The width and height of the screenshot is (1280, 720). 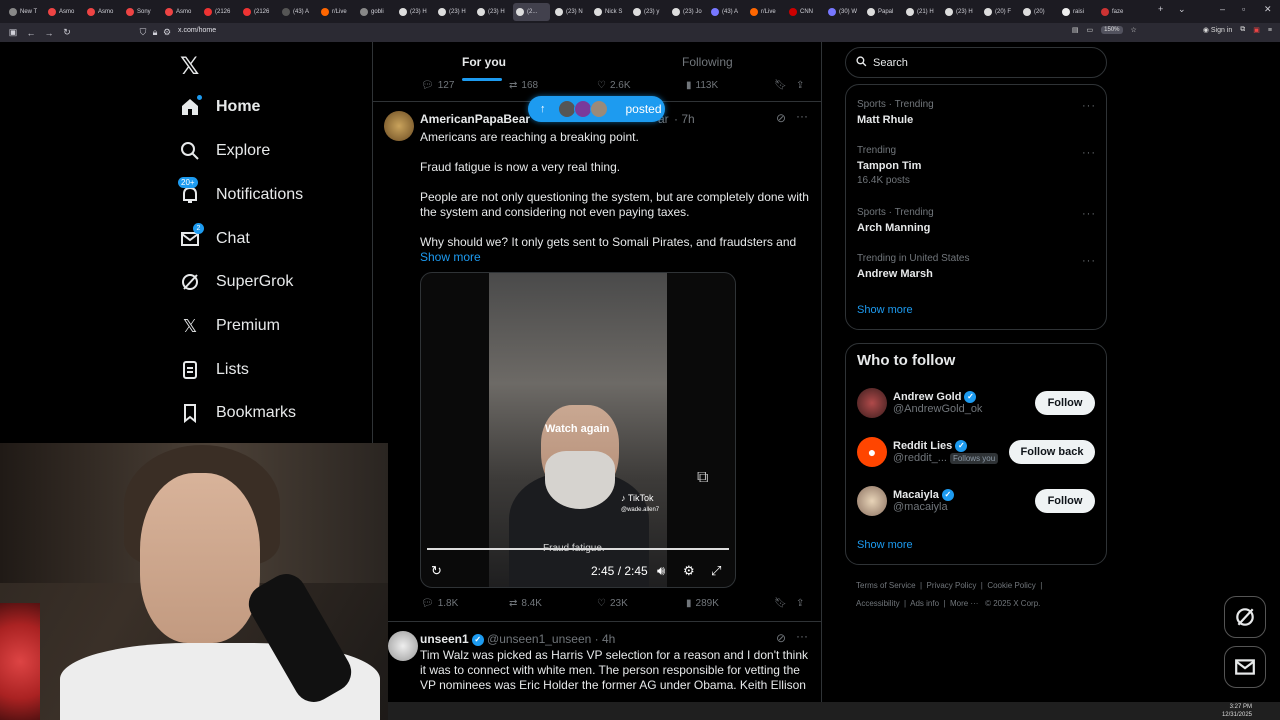 What do you see at coordinates (484, 62) in the screenshot?
I see `tab-for-you: For you` at bounding box center [484, 62].